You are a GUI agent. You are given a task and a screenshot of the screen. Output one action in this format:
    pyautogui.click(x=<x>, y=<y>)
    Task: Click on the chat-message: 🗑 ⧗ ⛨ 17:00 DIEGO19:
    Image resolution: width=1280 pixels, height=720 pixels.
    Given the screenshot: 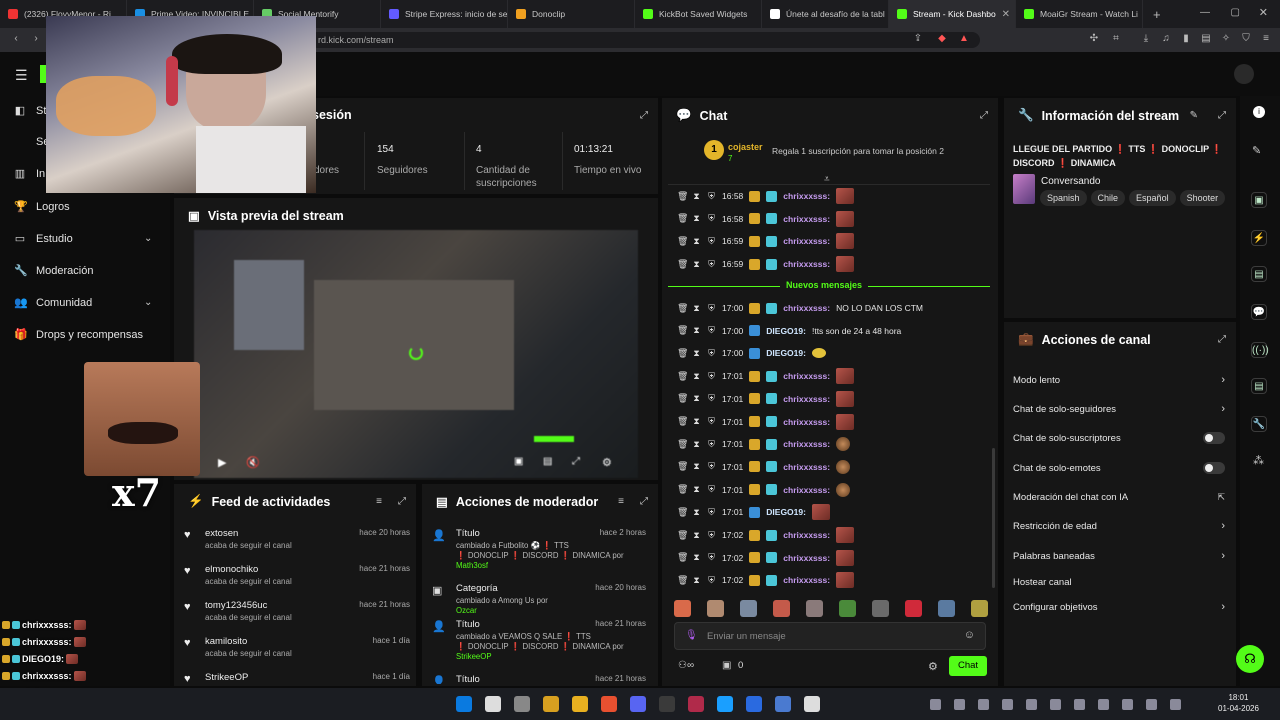 What is the action you would take?
    pyautogui.click(x=751, y=353)
    